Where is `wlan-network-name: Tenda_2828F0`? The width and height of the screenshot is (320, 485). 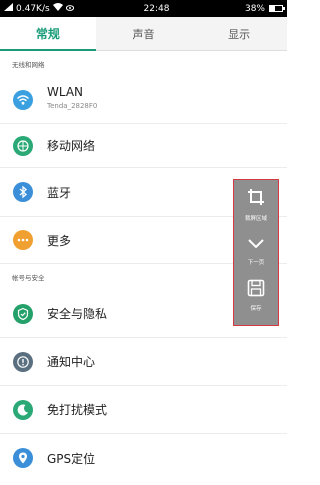 wlan-network-name: Tenda_2828F0 is located at coordinates (72, 106).